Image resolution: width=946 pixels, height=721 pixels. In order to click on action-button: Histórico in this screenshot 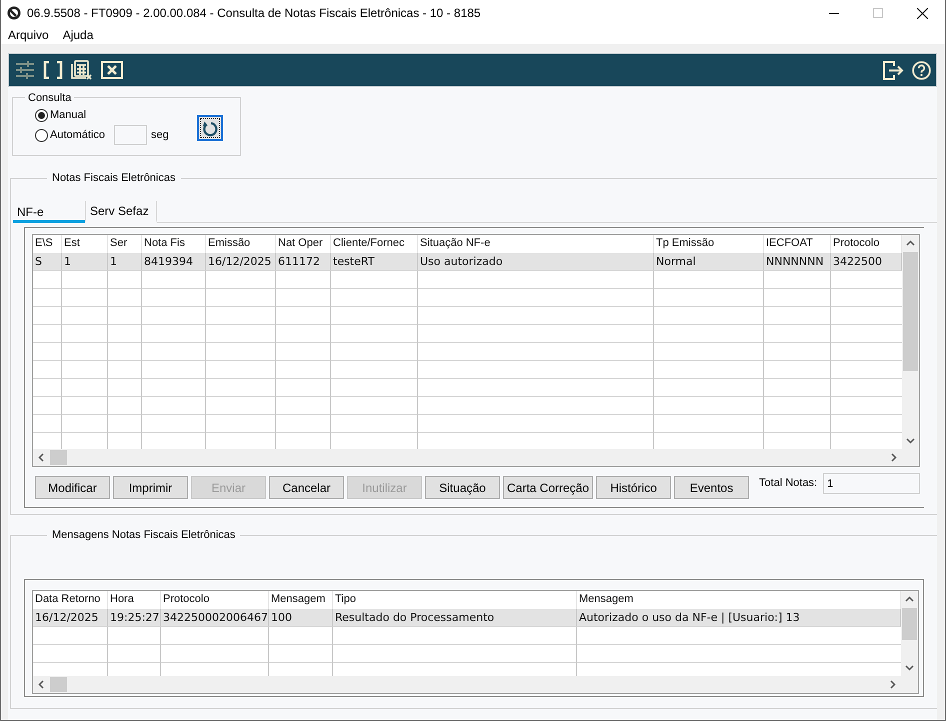, I will do `click(634, 487)`.